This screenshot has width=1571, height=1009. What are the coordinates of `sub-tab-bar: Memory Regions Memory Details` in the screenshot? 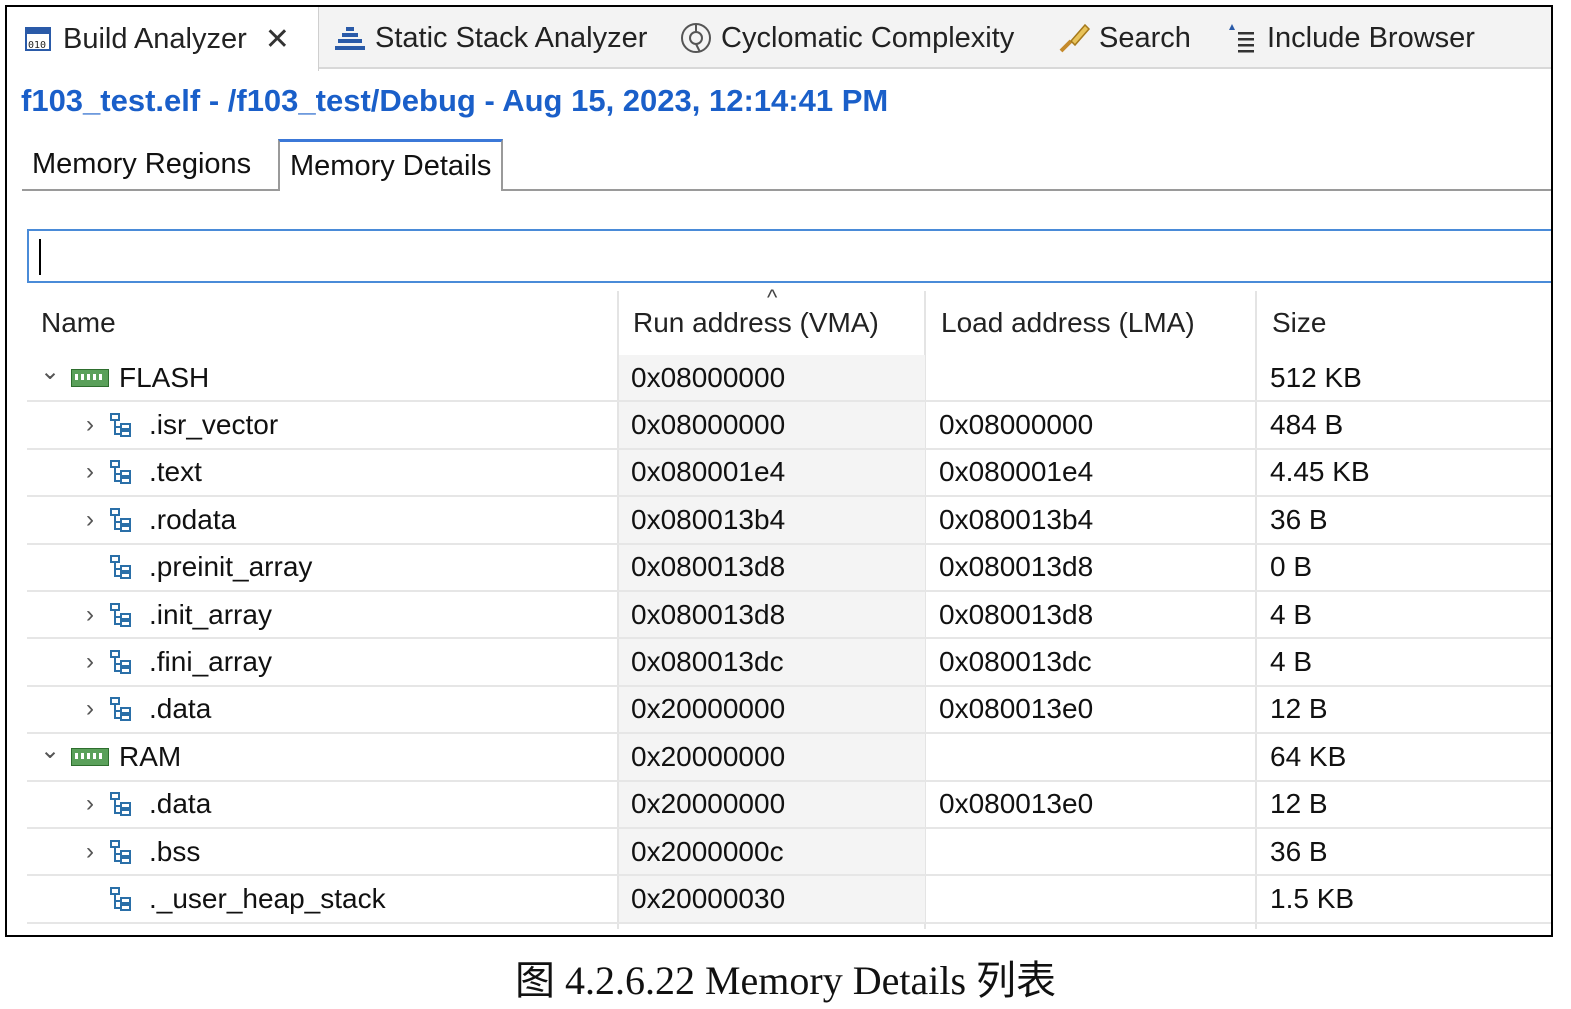 It's located at (786, 163).